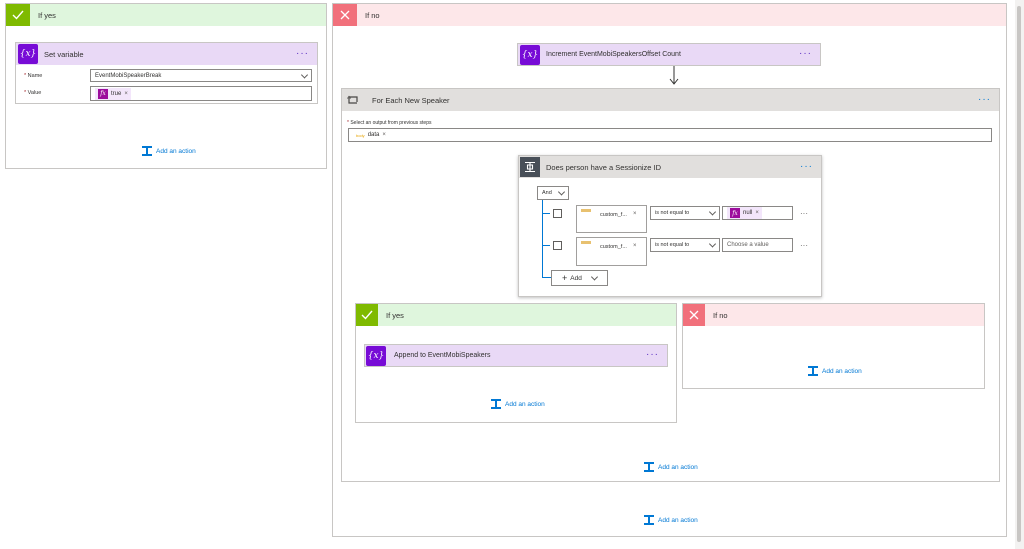 Image resolution: width=1024 pixels, height=549 pixels. I want to click on select-output-label: * Select an output from previous steps, so click(389, 123).